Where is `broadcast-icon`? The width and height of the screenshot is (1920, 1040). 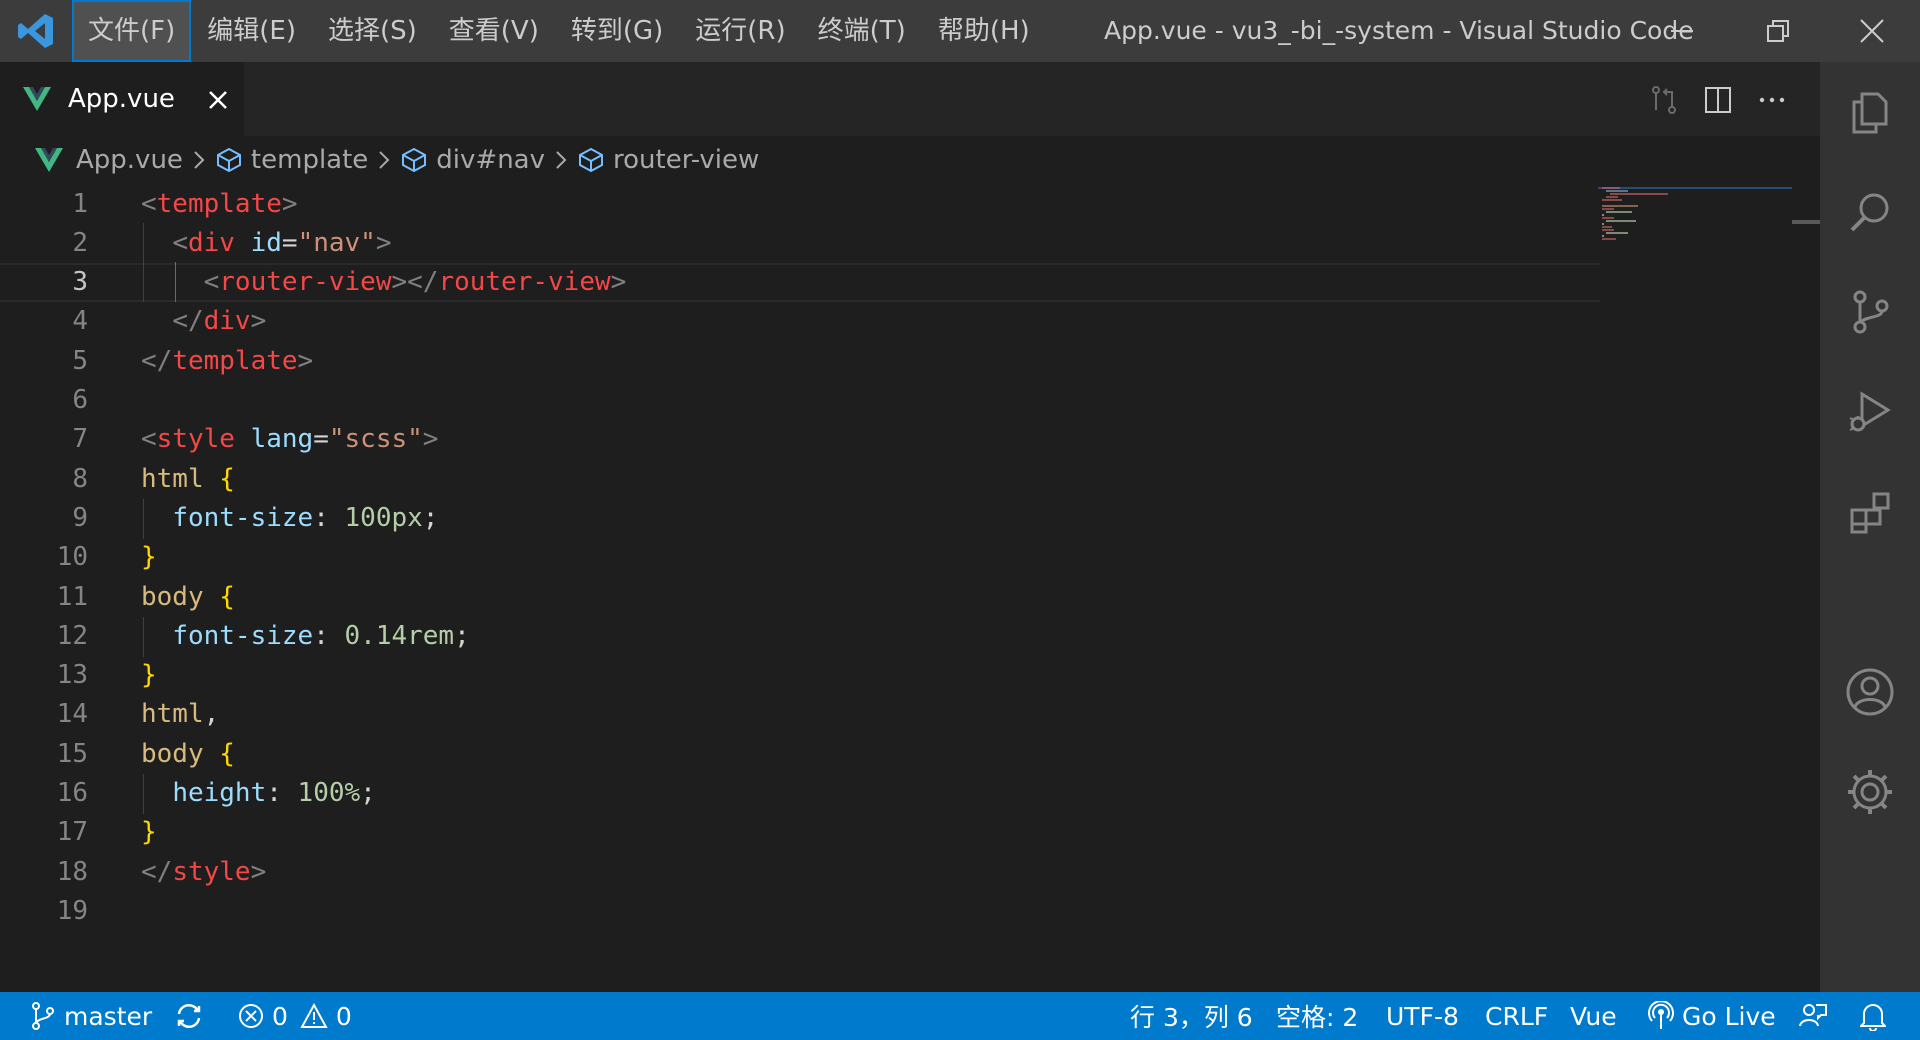
broadcast-icon is located at coordinates (1661, 1015).